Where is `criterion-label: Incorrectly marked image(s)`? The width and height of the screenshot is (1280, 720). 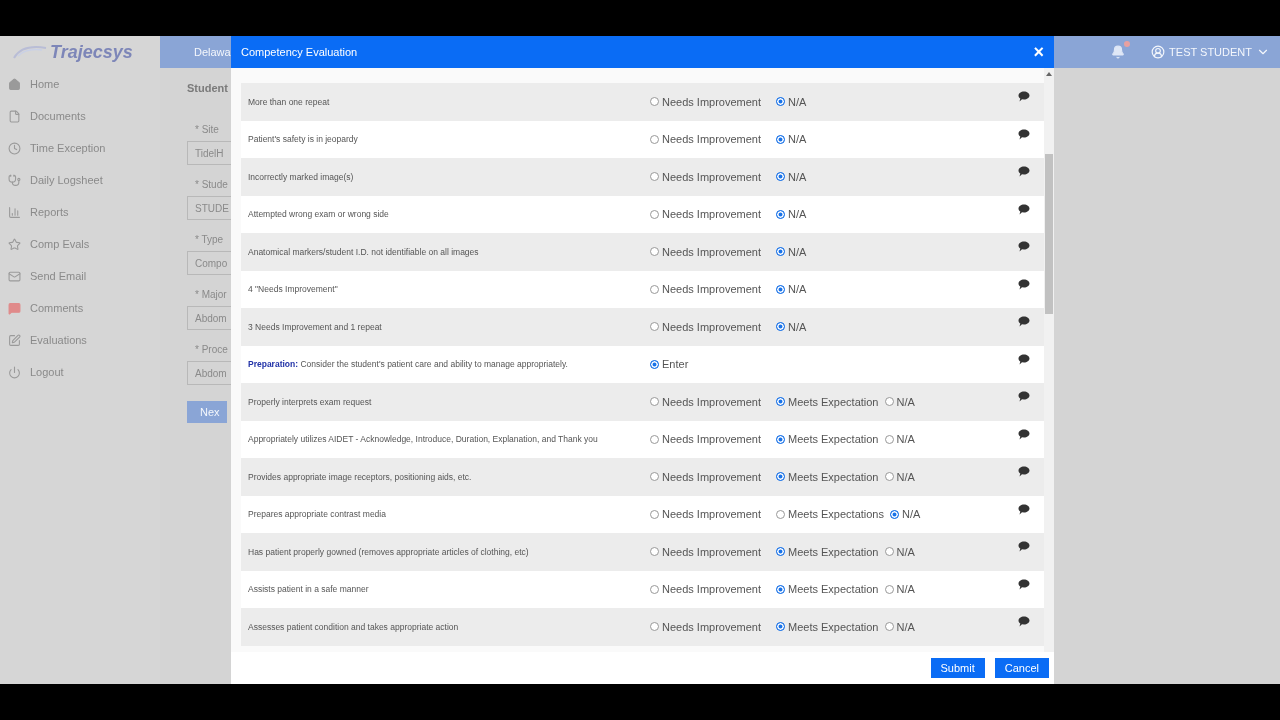 criterion-label: Incorrectly marked image(s) is located at coordinates (301, 176).